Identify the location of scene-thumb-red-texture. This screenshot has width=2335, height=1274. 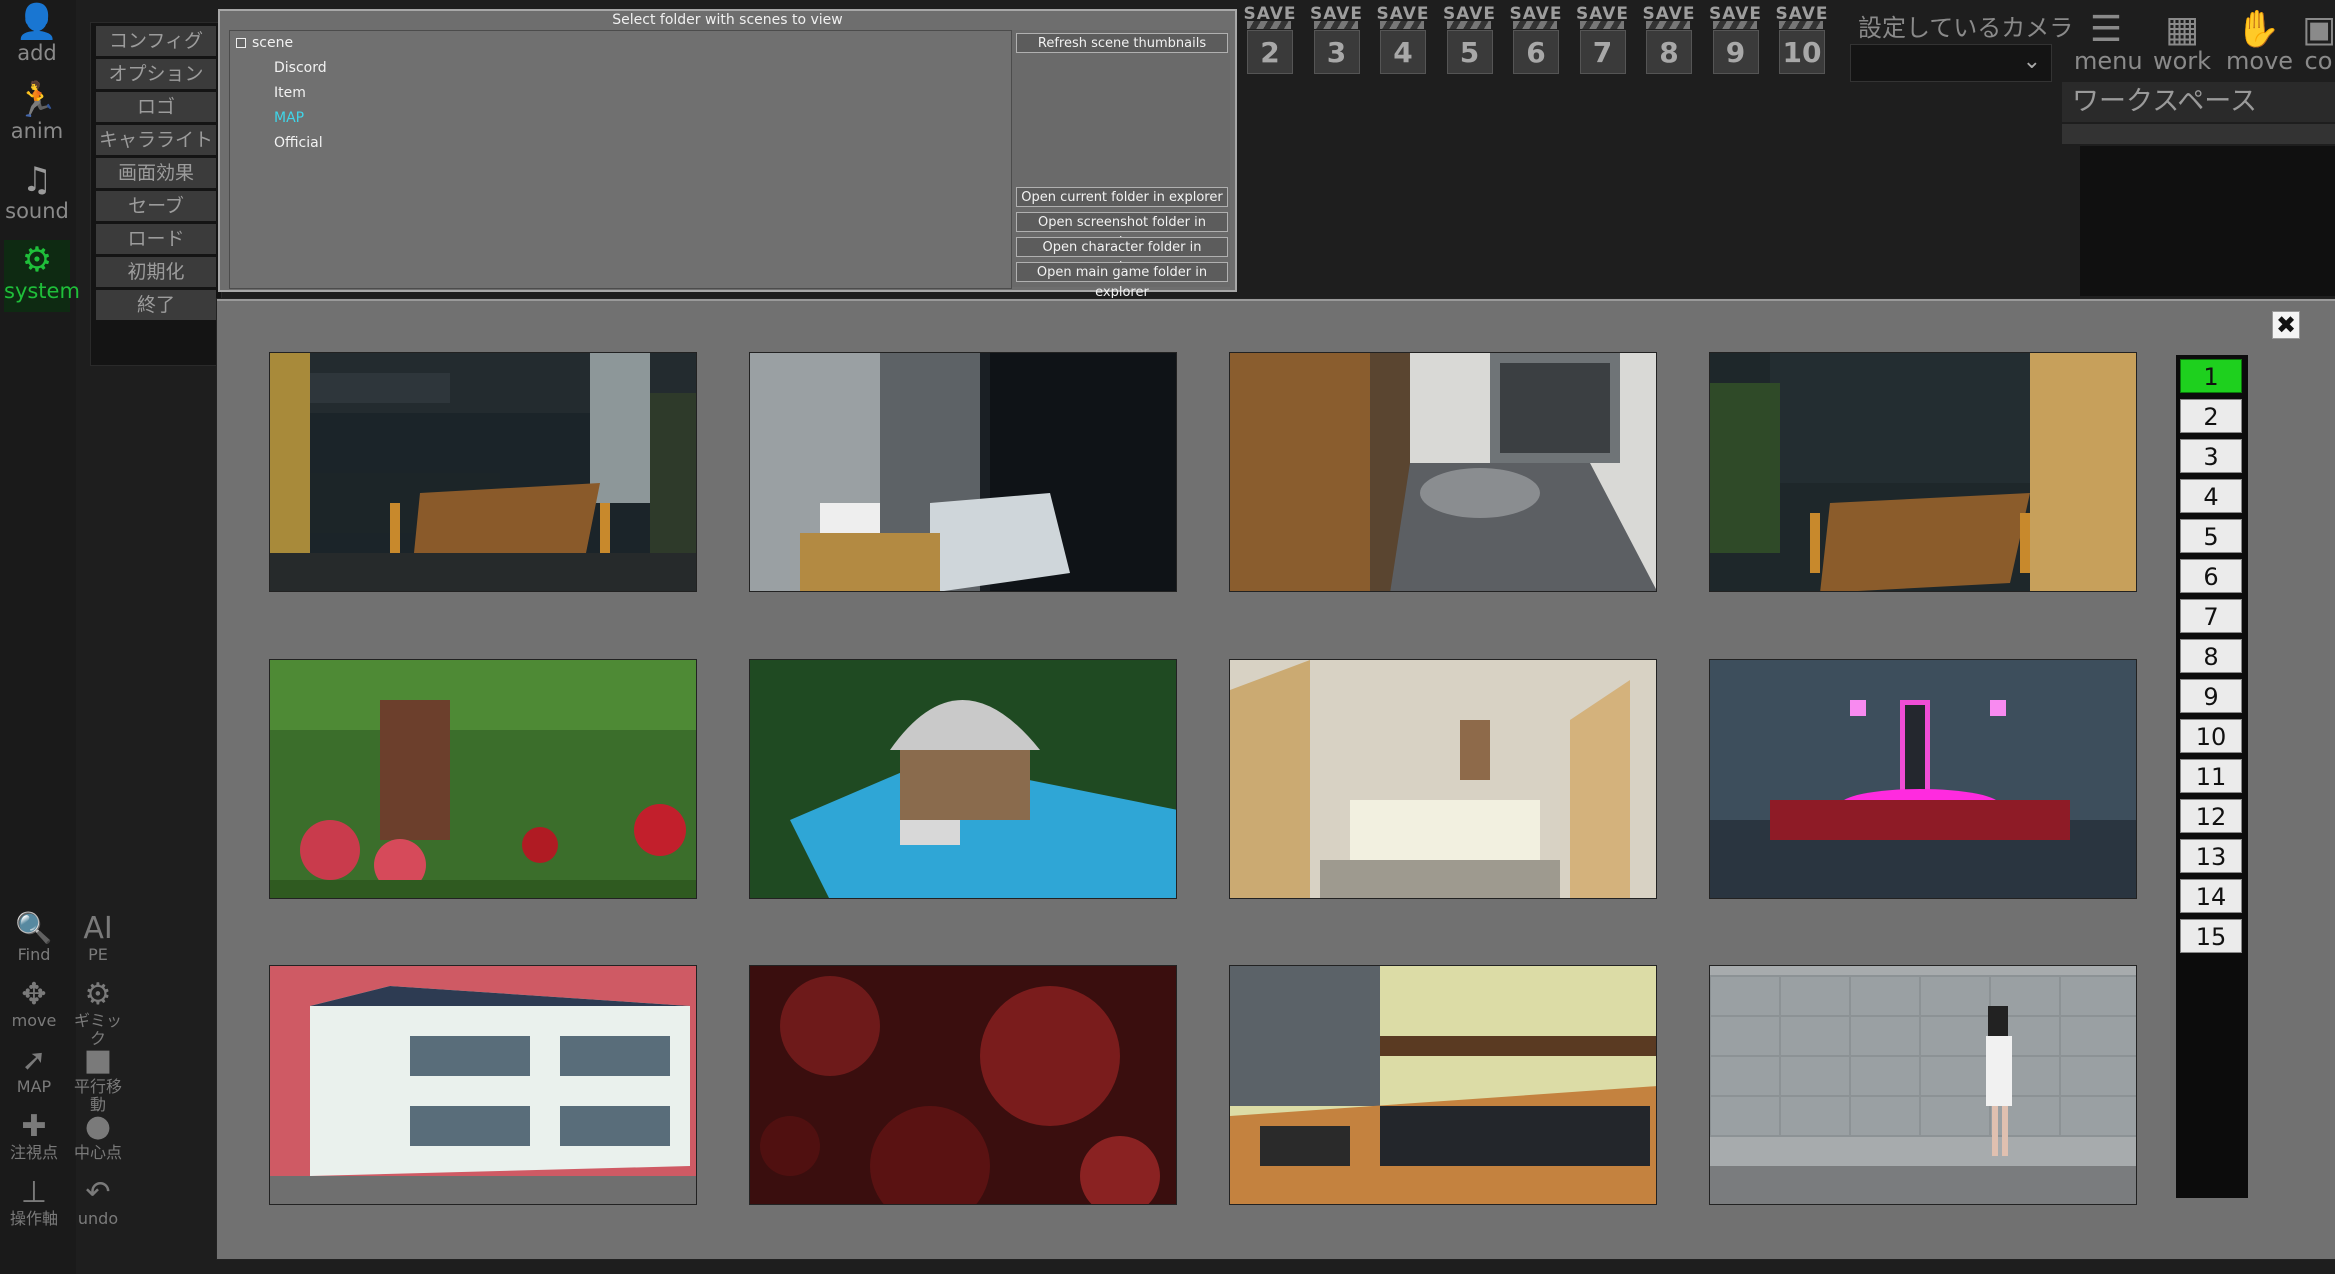
(963, 1085).